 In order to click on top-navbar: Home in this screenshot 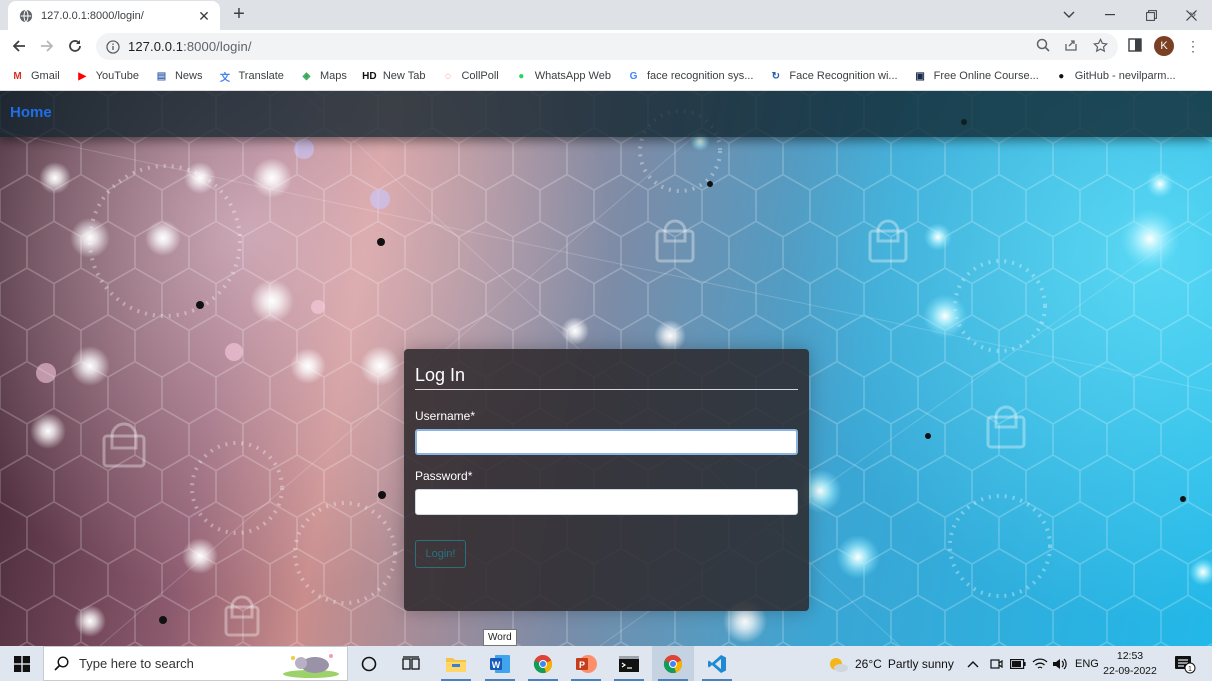, I will do `click(606, 114)`.